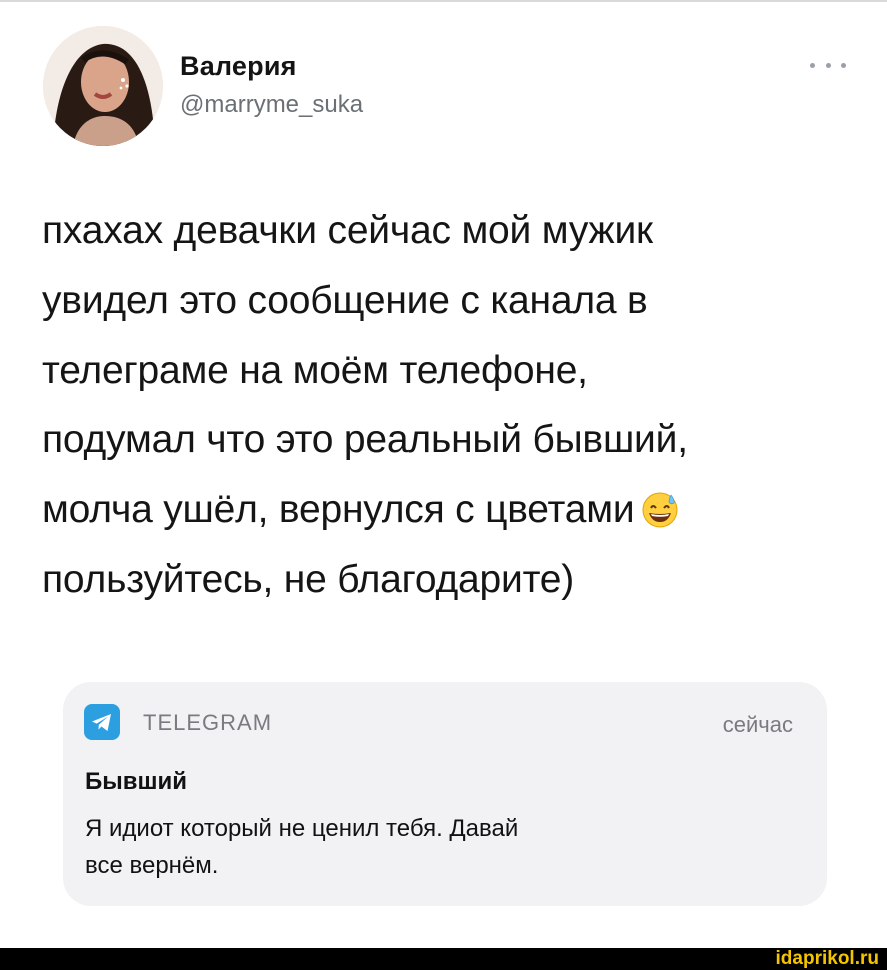 Image resolution: width=887 pixels, height=970 pixels. I want to click on tweet-text-line: подумал что это реальный бывший,, so click(365, 440).